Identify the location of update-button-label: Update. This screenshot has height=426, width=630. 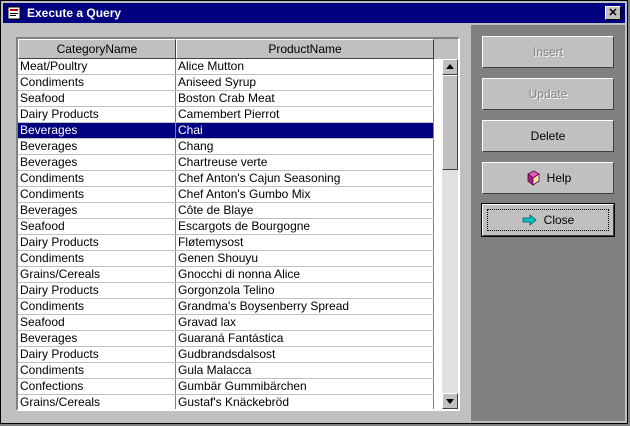
(548, 94).